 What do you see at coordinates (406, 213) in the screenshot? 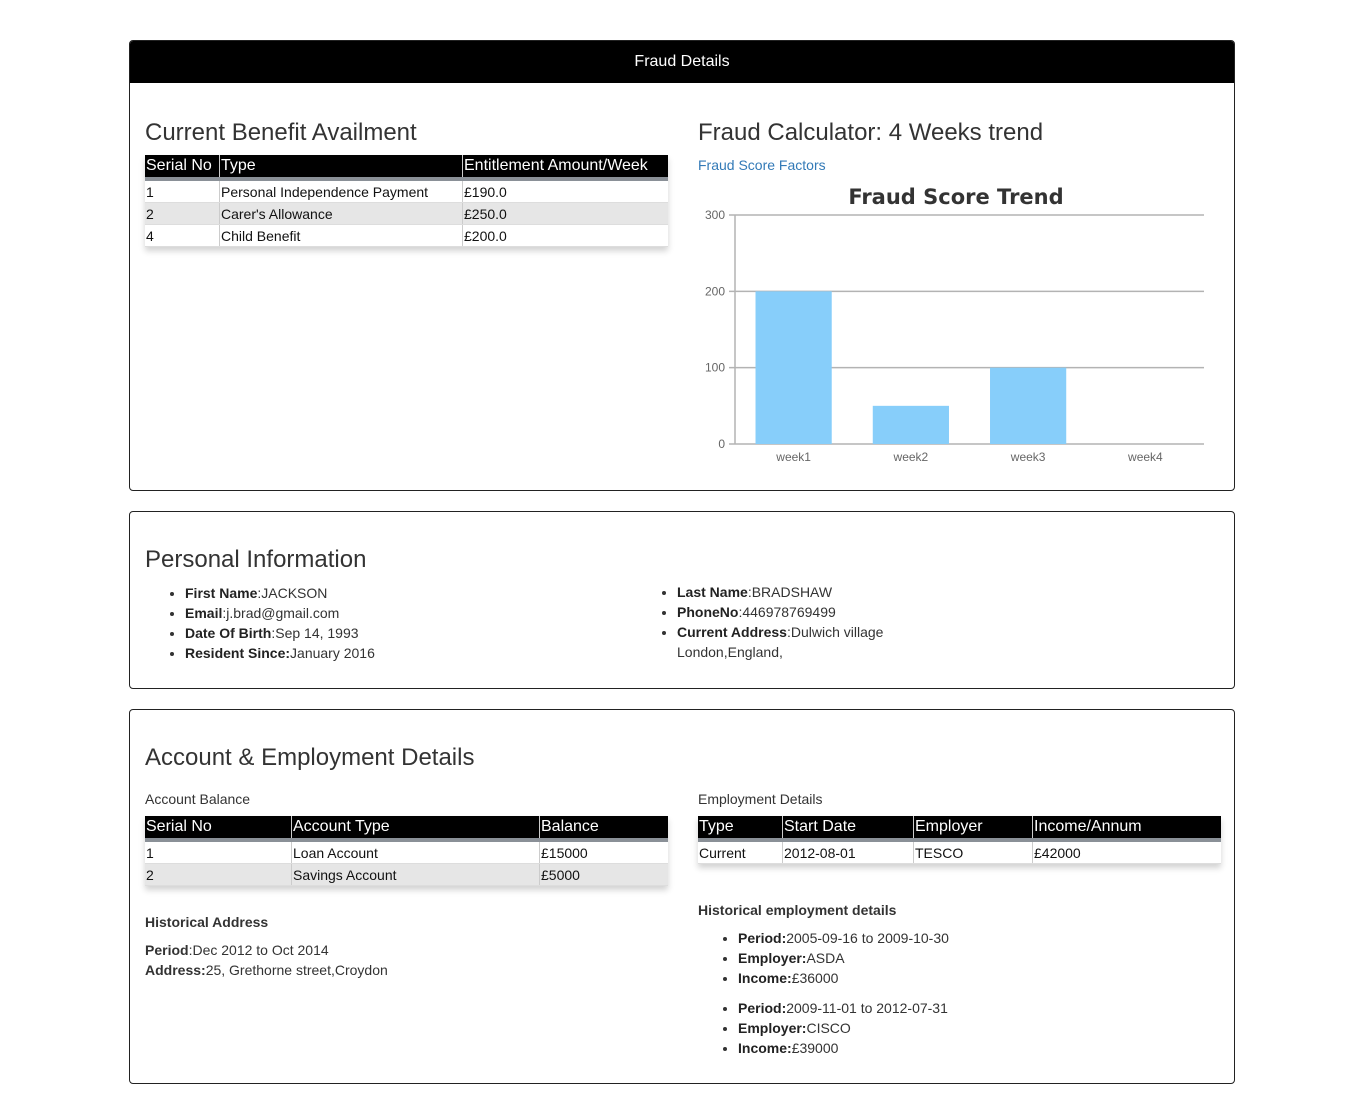
I see `table-row: 2 Carer's Allowance £250.0` at bounding box center [406, 213].